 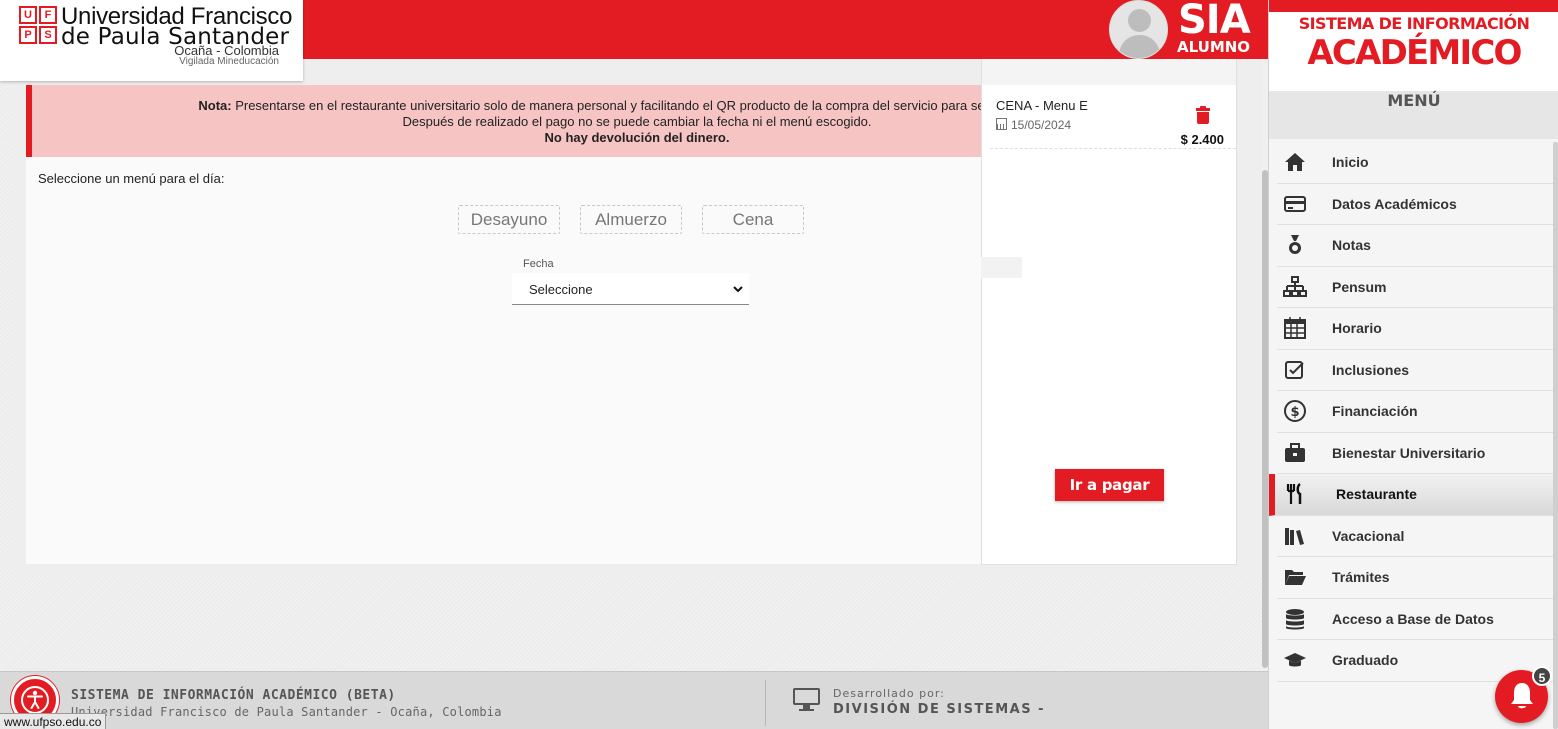 What do you see at coordinates (229, 61) in the screenshot?
I see `vigilada-text: Vigilada Mineducación` at bounding box center [229, 61].